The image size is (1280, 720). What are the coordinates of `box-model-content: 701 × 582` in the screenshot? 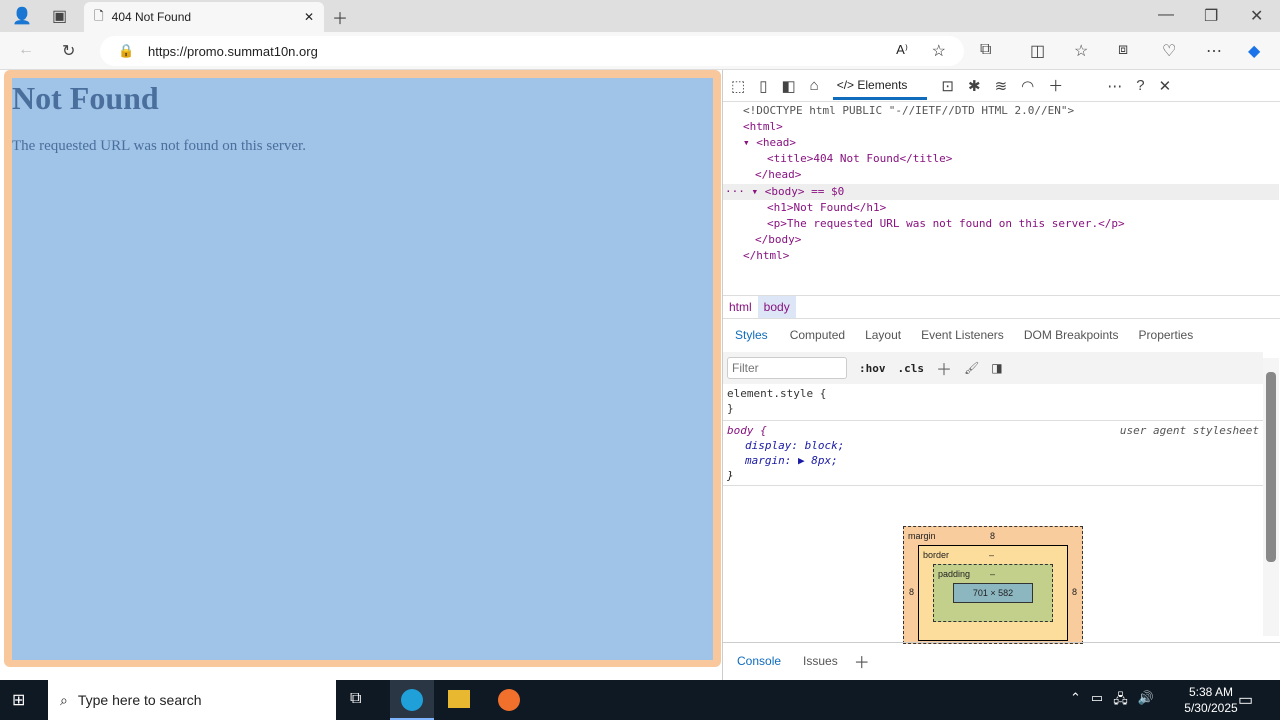 It's located at (993, 593).